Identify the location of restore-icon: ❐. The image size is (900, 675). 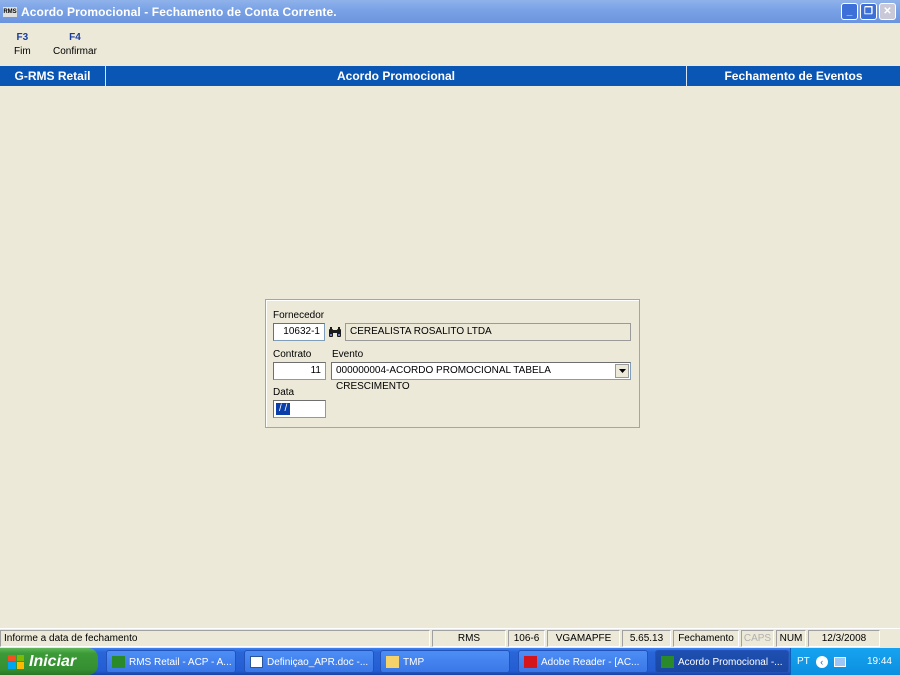
(868, 11).